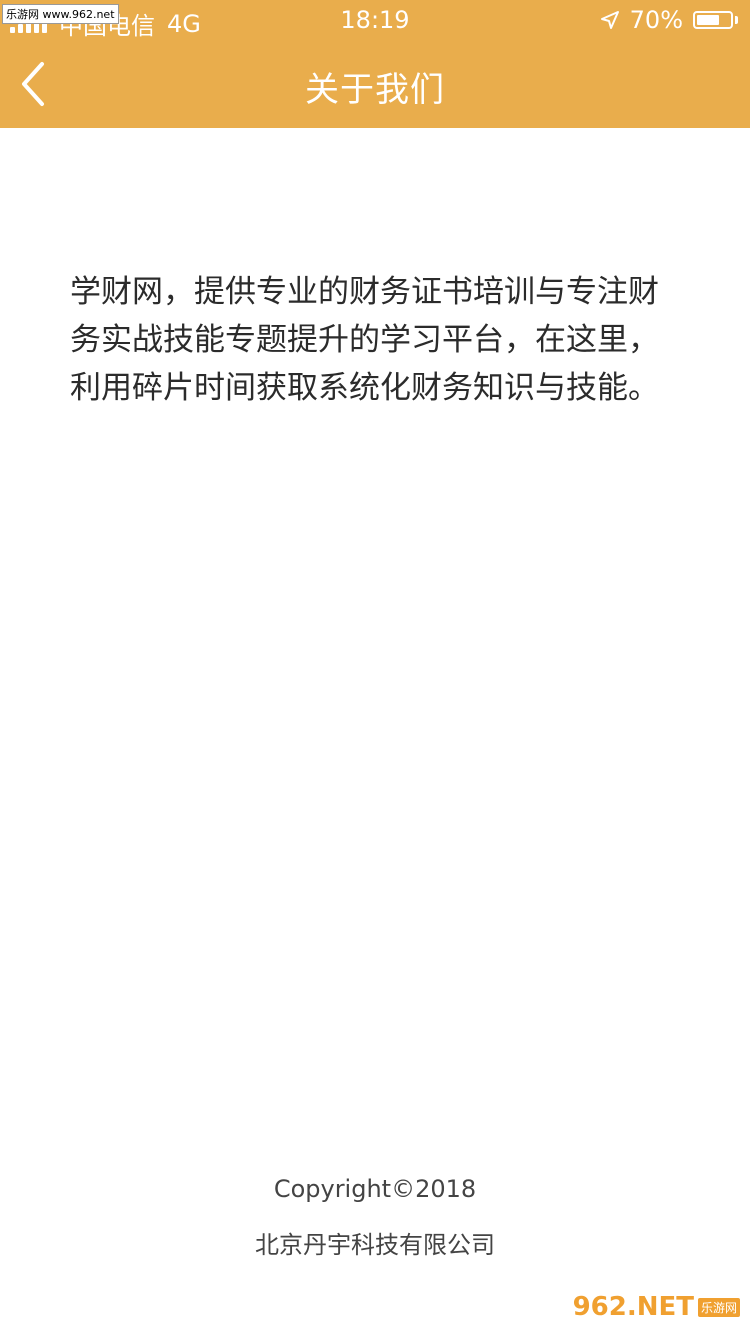  Describe the element at coordinates (375, 90) in the screenshot. I see `page-title: 关于我们` at that location.